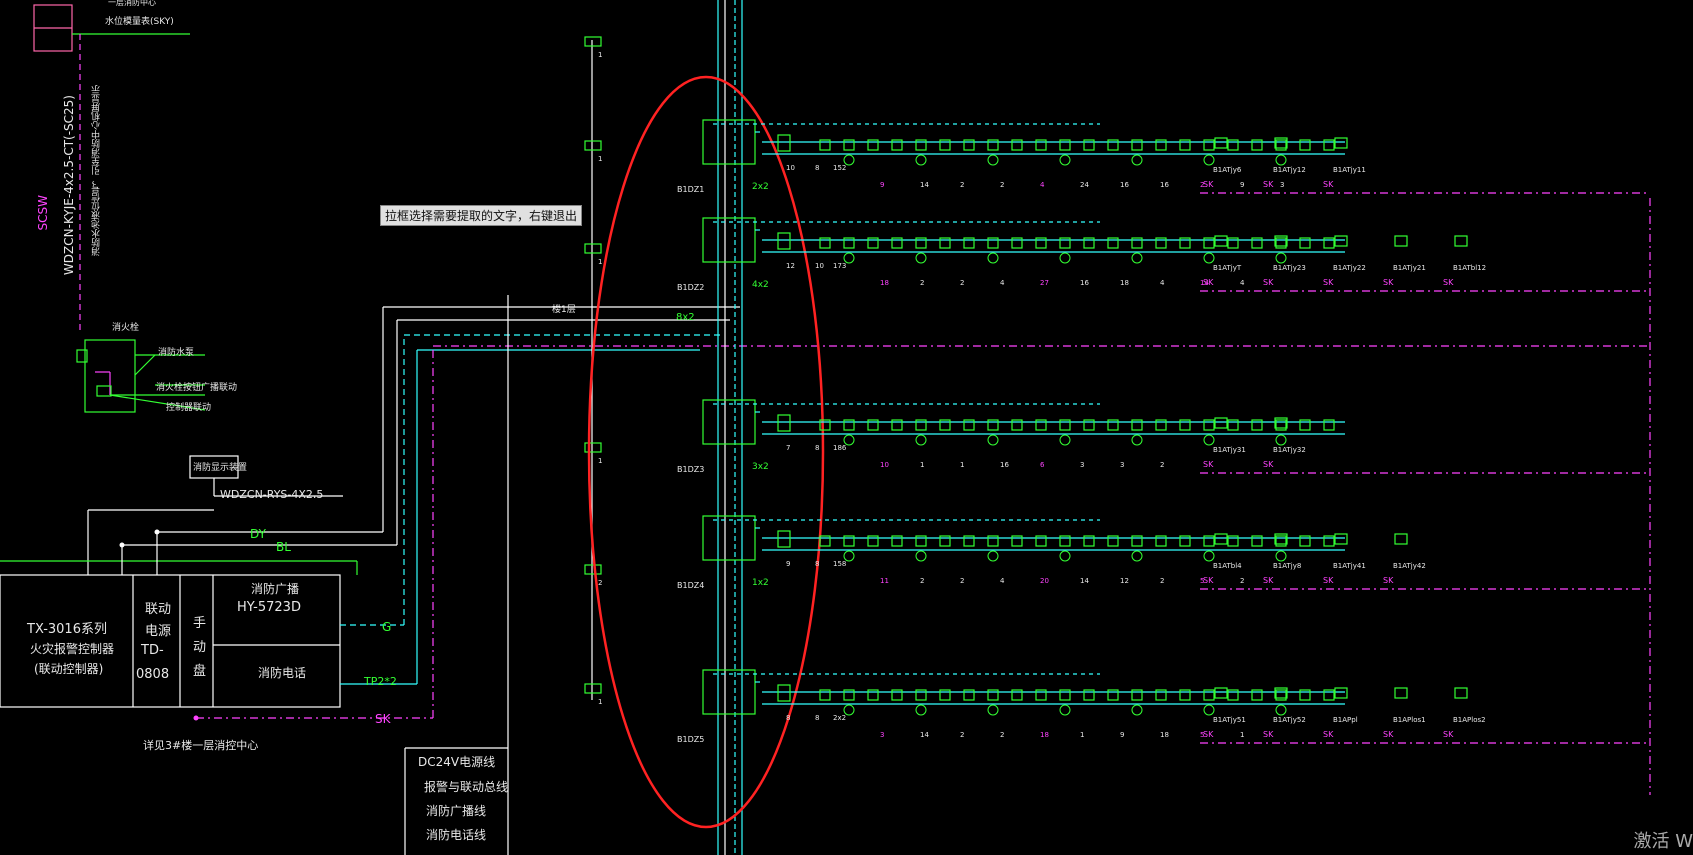  What do you see at coordinates (383, 719) in the screenshot?
I see `wire-label-sk: SK` at bounding box center [383, 719].